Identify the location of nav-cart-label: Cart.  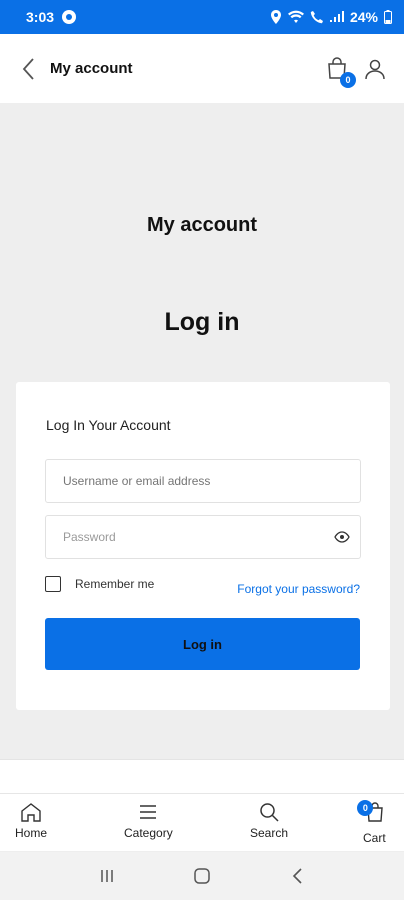
(374, 838).